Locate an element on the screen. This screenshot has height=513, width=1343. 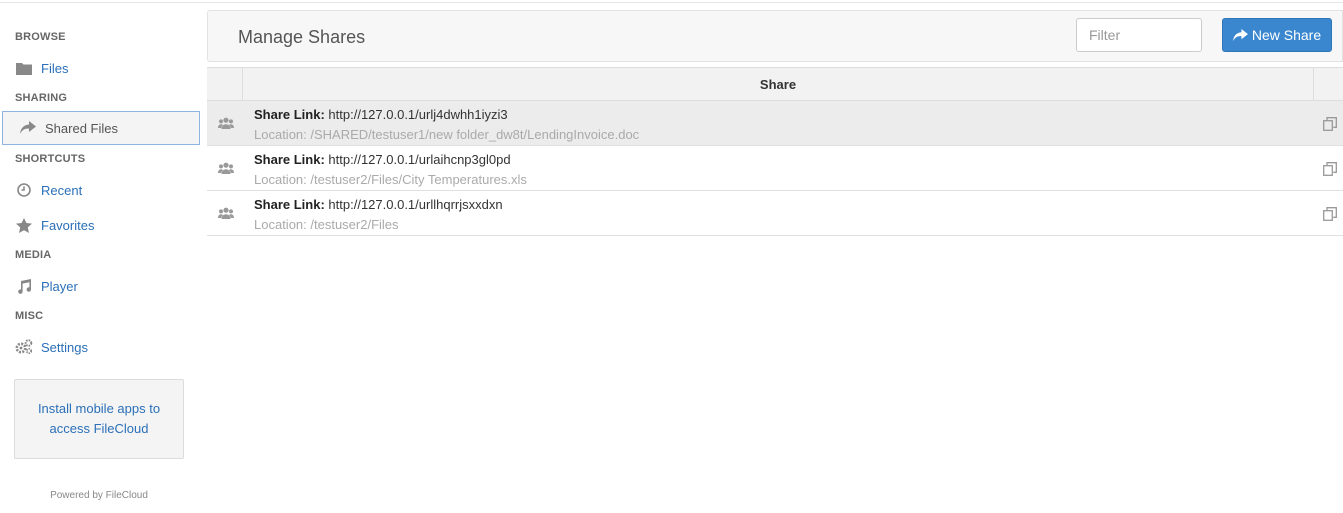
header-action-column is located at coordinates (1328, 84).